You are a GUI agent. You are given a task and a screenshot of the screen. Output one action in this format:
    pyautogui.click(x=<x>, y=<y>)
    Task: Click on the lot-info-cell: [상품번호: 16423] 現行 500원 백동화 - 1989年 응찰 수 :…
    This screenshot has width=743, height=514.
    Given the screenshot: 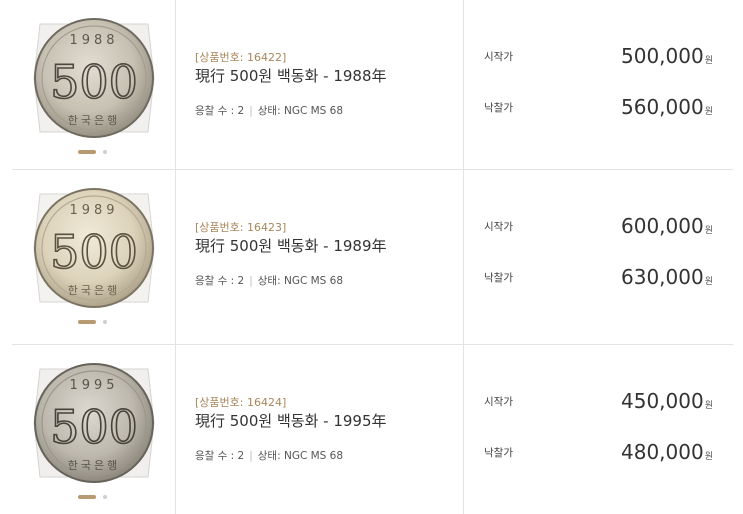 What is the action you would take?
    pyautogui.click(x=320, y=257)
    